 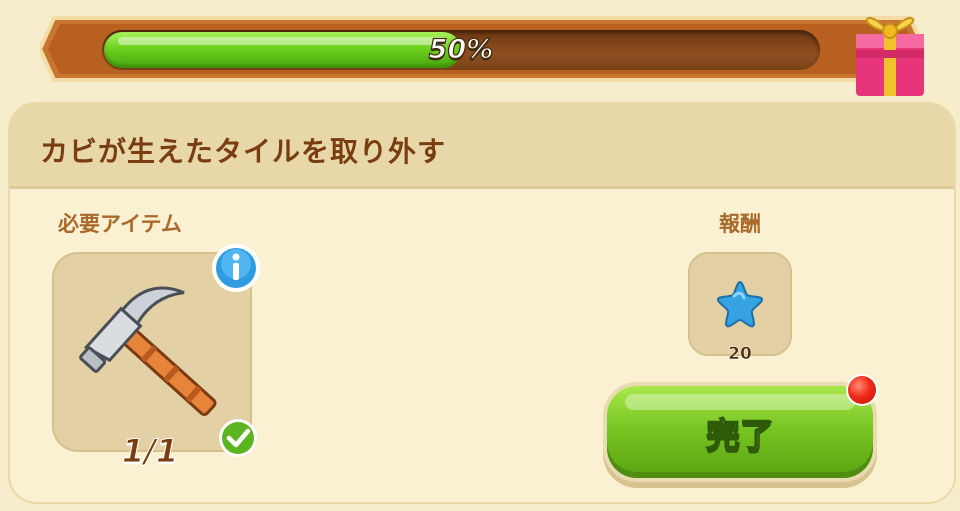 I want to click on task-title: カビが生えたタイルを取り外す, so click(x=243, y=151).